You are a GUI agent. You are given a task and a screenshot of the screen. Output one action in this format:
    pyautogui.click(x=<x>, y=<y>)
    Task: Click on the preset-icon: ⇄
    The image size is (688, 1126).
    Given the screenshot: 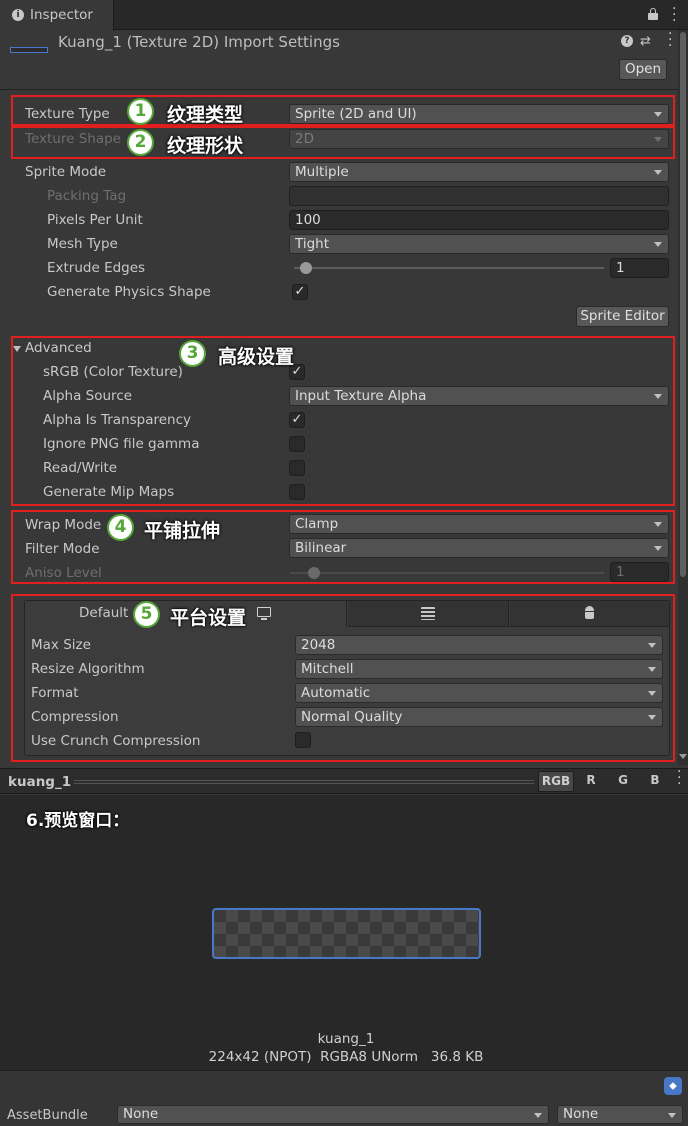 What is the action you would take?
    pyautogui.click(x=645, y=41)
    